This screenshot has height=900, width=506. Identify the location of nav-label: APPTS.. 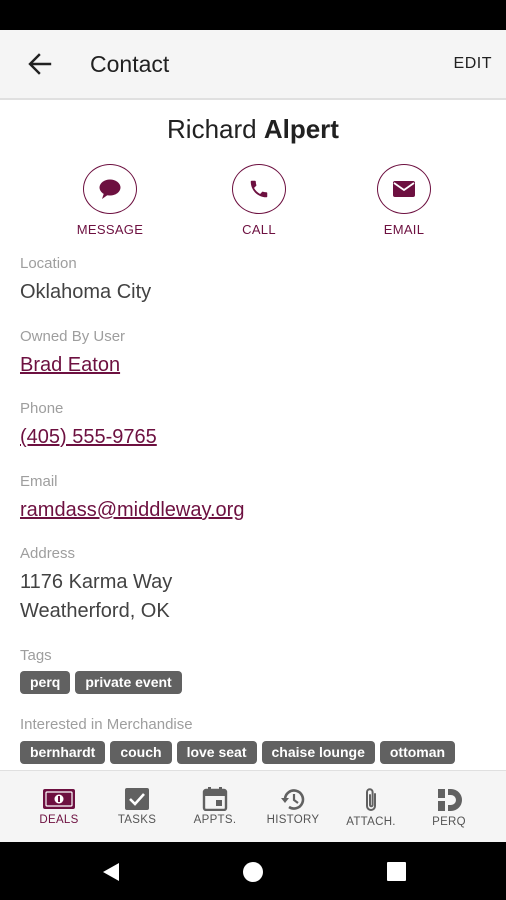
(215, 820).